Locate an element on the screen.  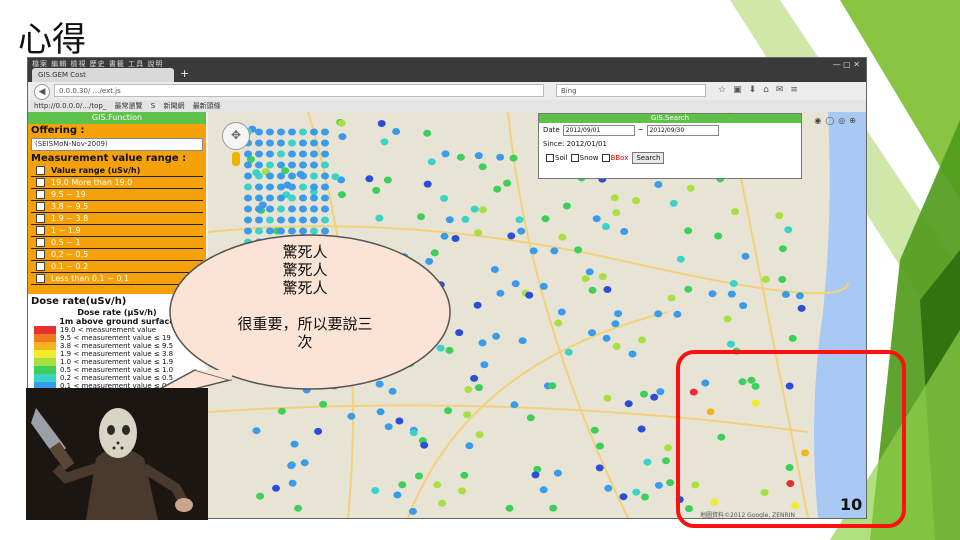
browser-tab: GIS.GEM Cost is located at coordinates (103, 75).